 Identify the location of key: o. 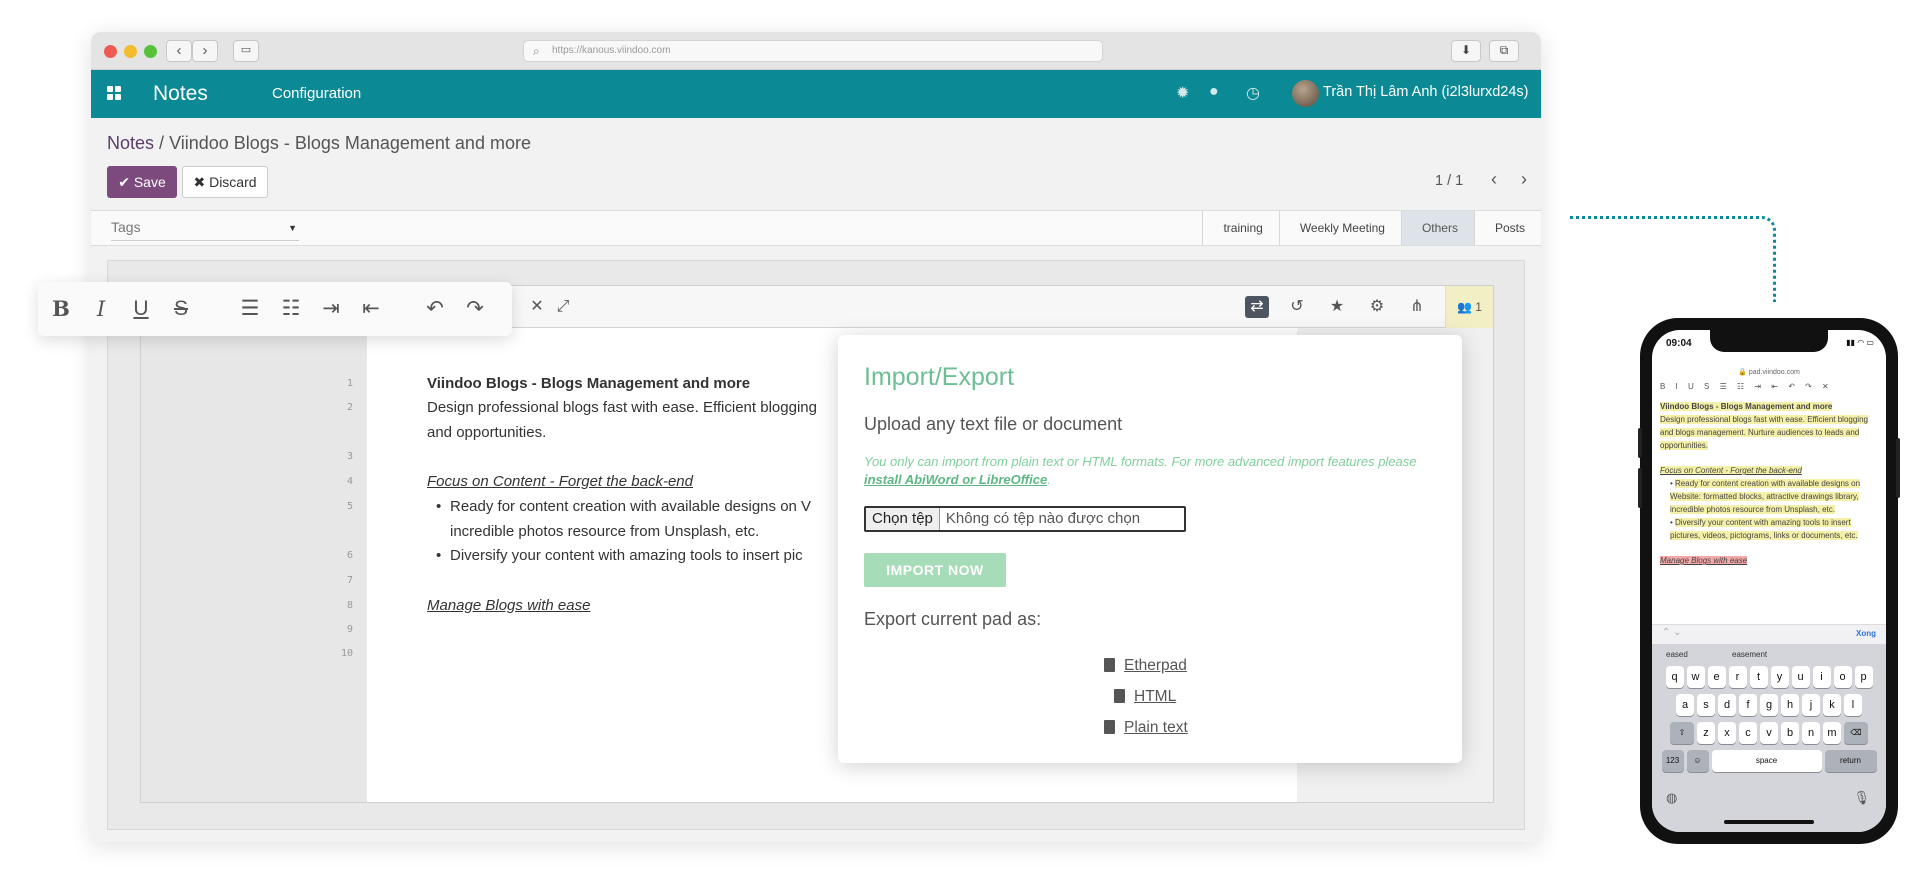
(1842, 677).